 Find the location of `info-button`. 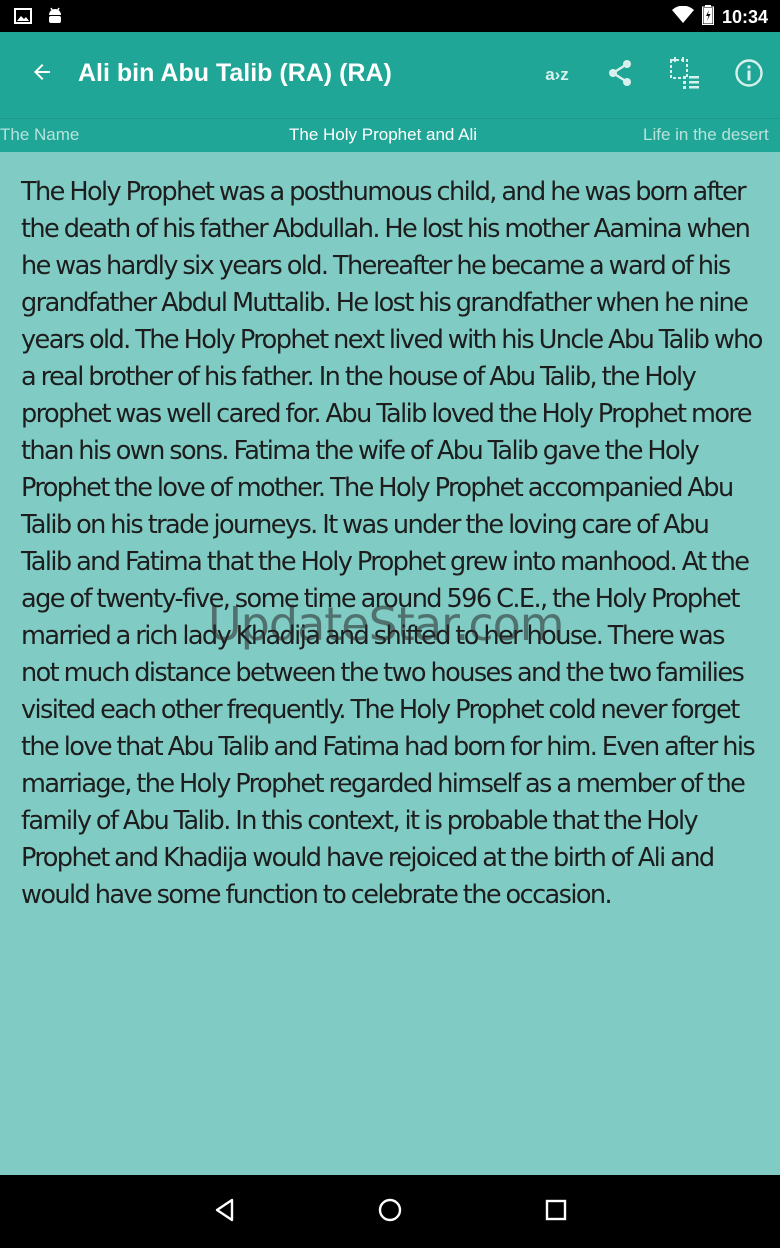

info-button is located at coordinates (749, 75).